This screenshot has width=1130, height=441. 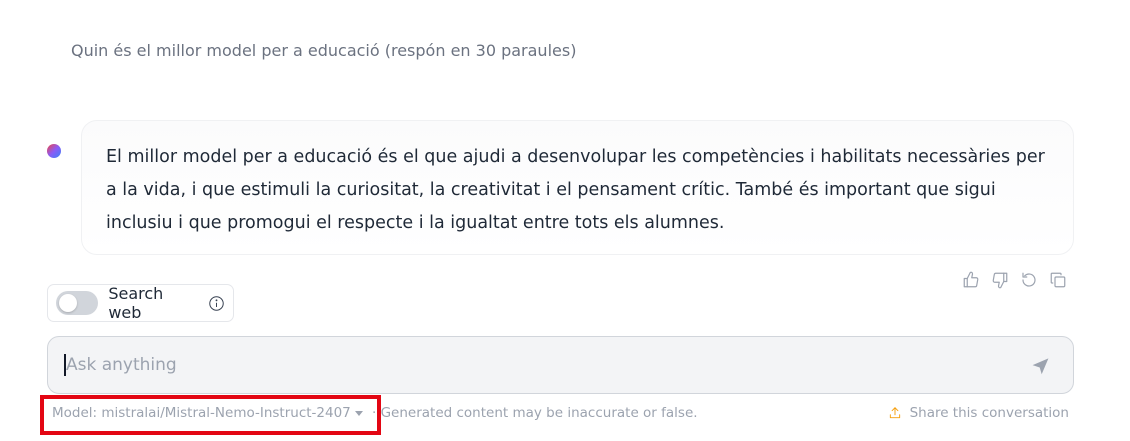 I want to click on share-conversation-button: Share this conversation, so click(x=978, y=413).